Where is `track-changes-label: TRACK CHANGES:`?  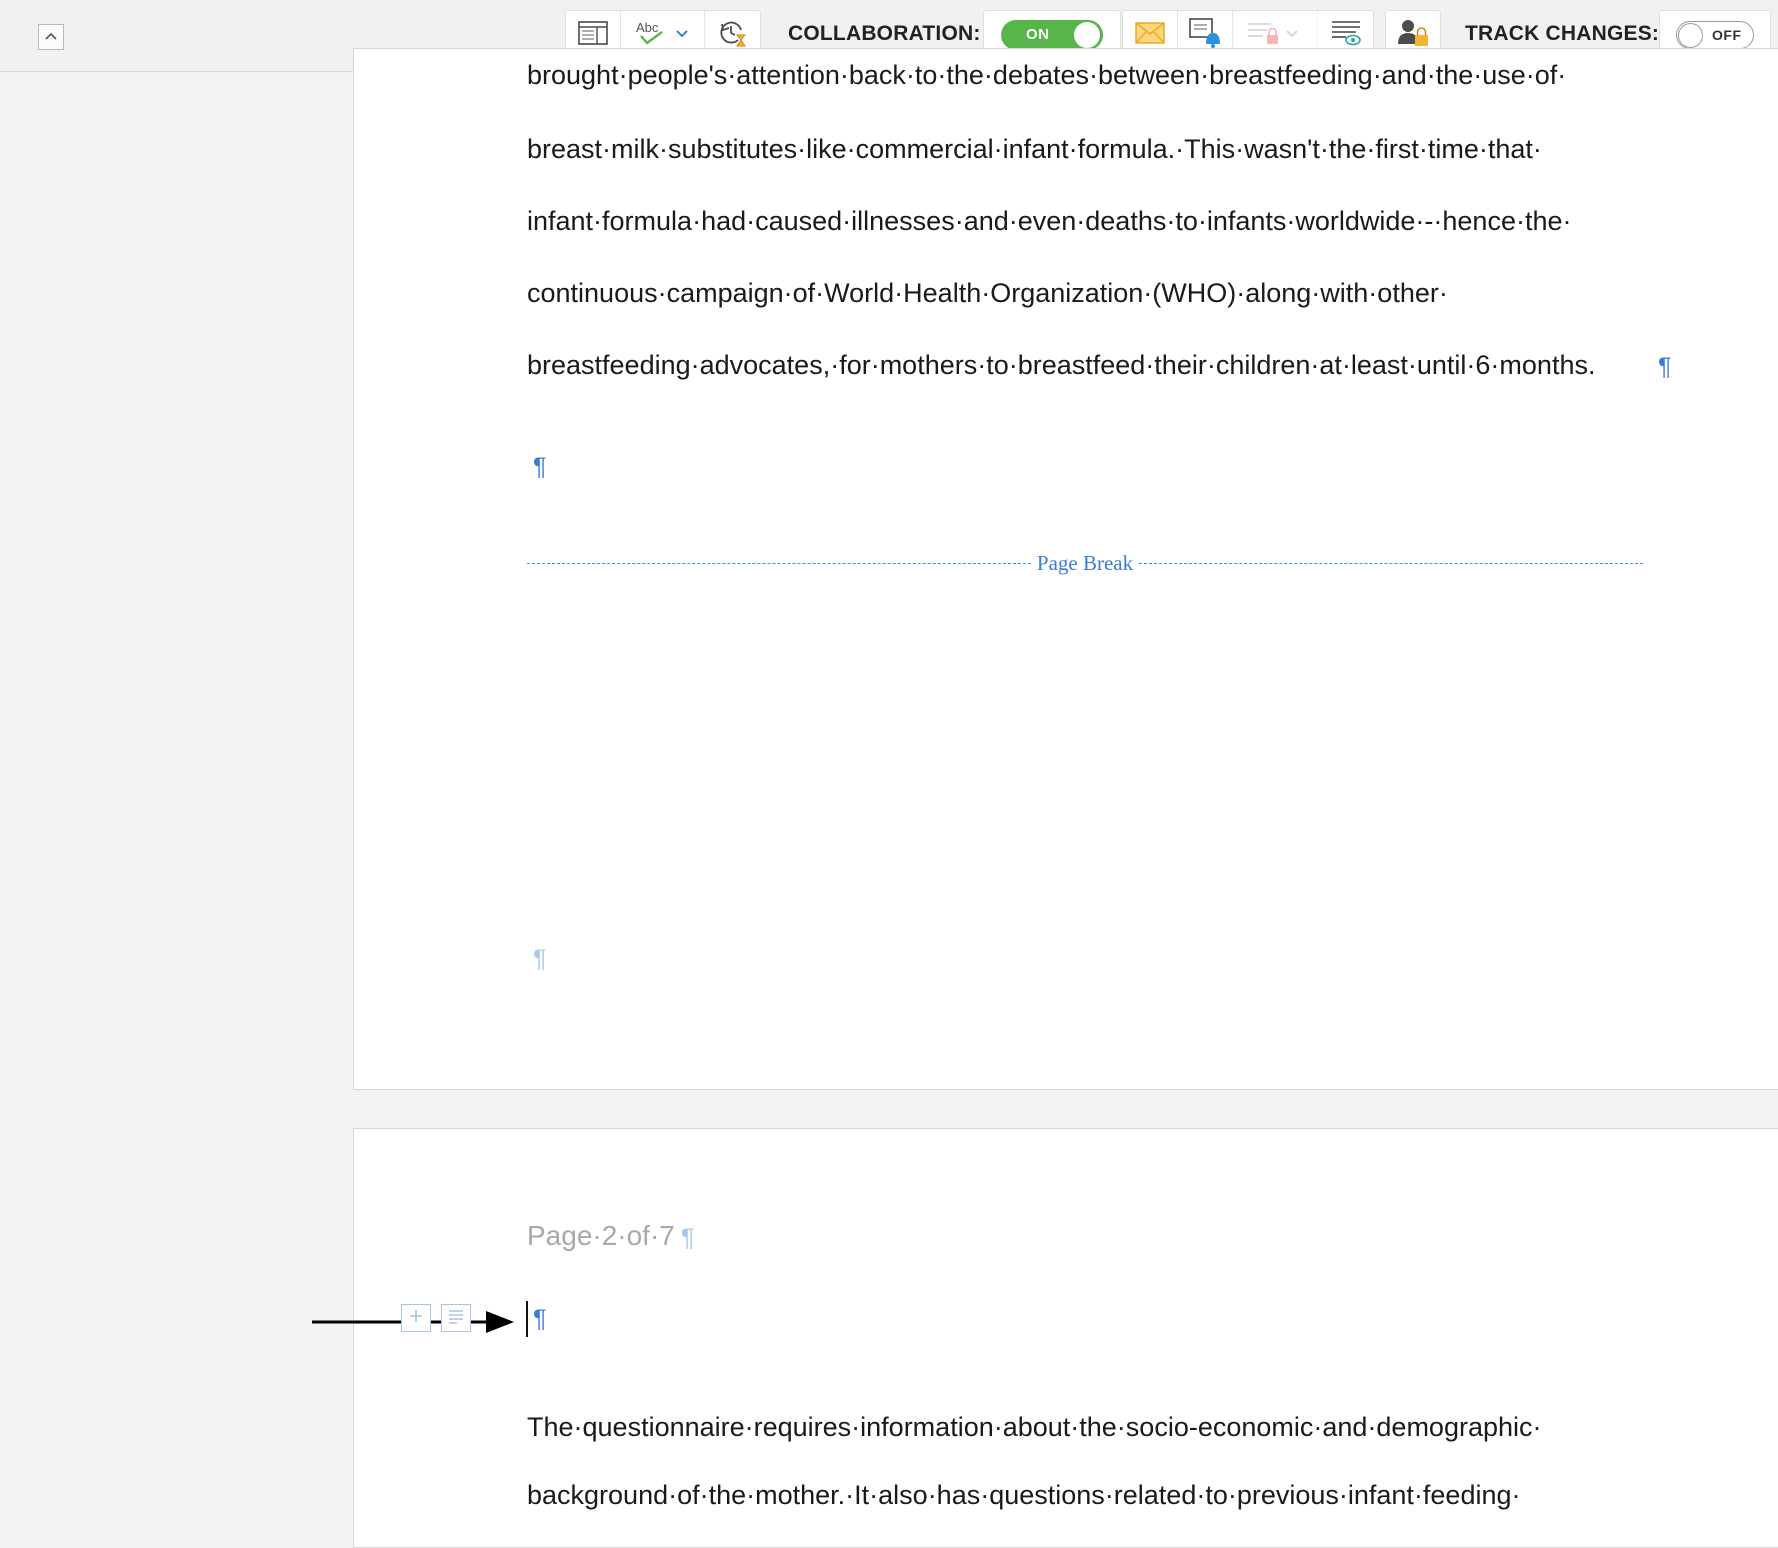
track-changes-label: TRACK CHANGES: is located at coordinates (1562, 33).